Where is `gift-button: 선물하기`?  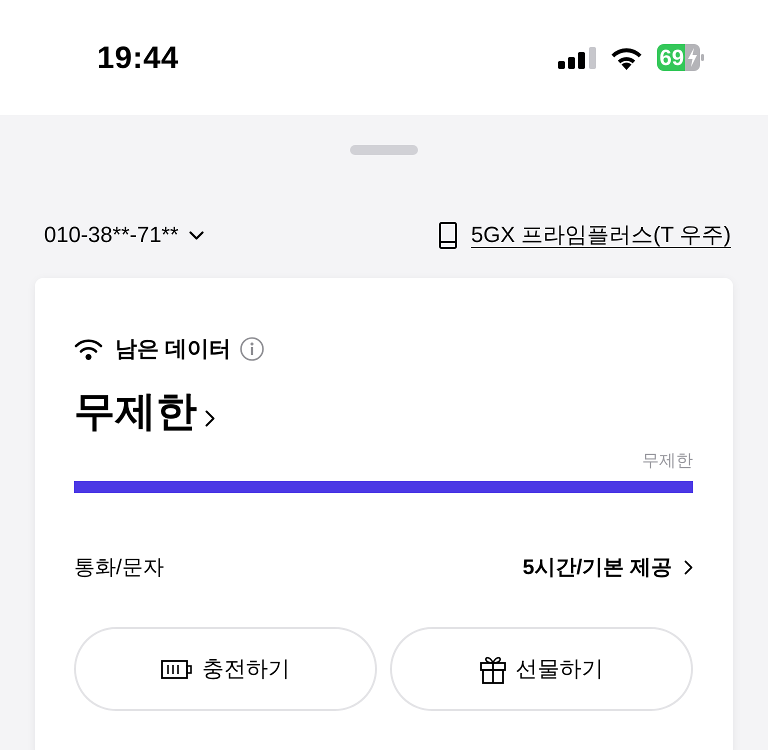 gift-button: 선물하기 is located at coordinates (541, 669).